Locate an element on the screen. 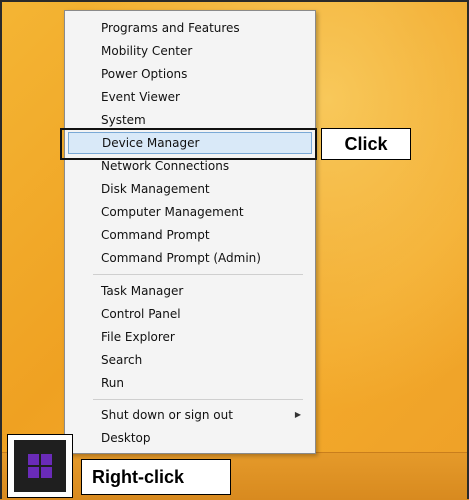 The image size is (469, 500). menu-item-run: Run is located at coordinates (190, 383).